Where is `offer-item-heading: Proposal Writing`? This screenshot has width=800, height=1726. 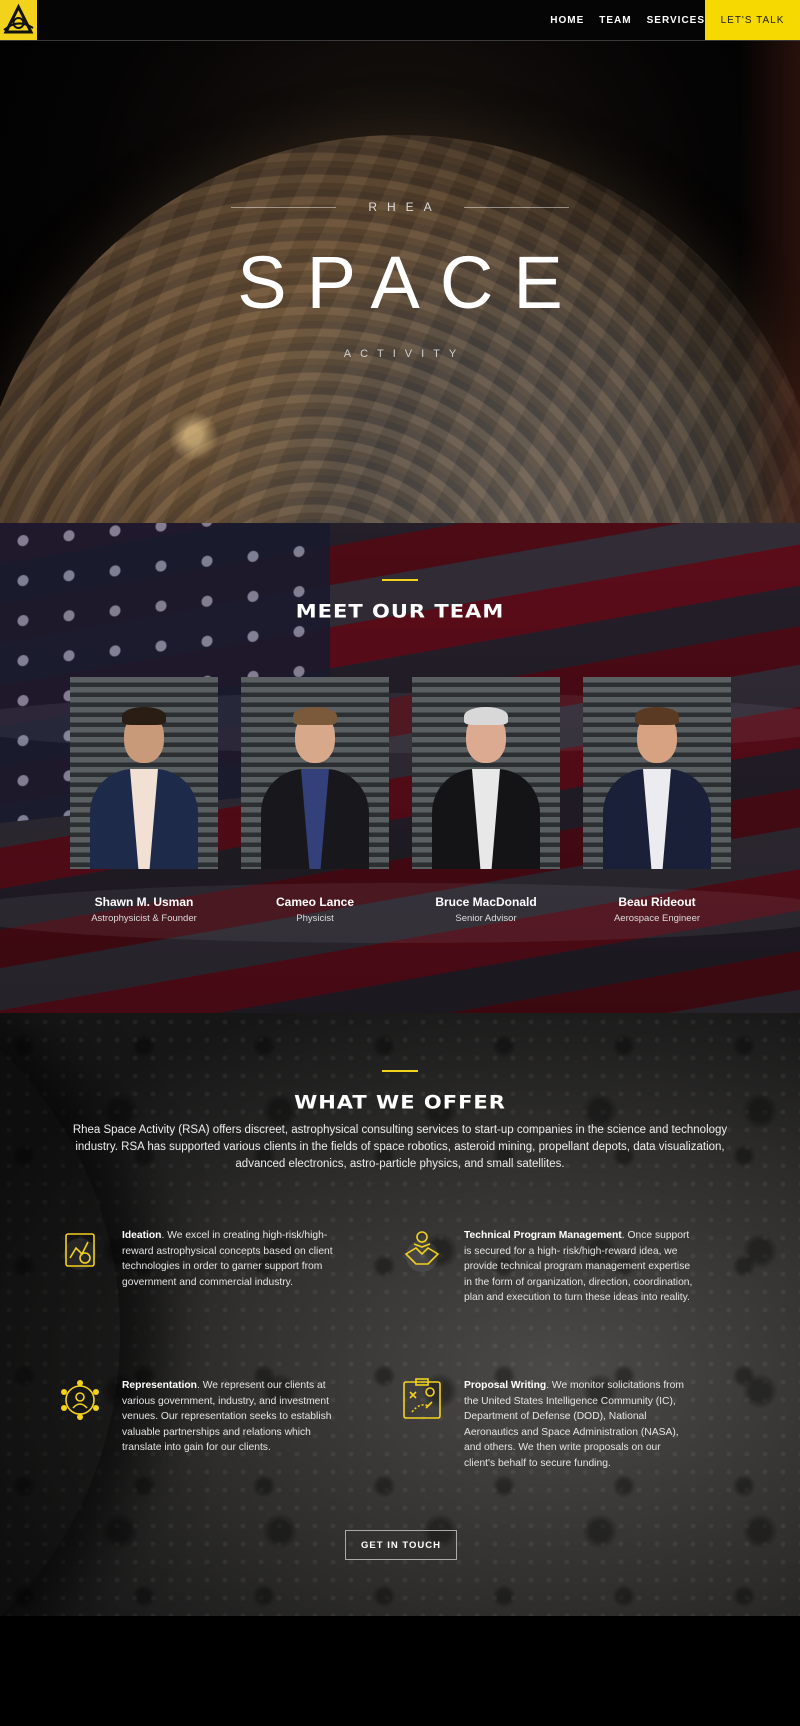
offer-item-heading: Proposal Writing is located at coordinates (505, 1385).